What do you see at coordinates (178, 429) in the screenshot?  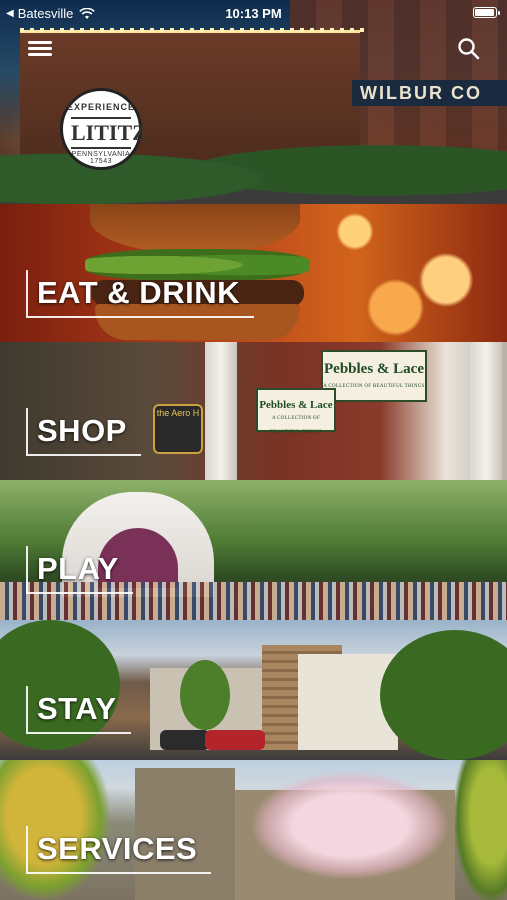 I see `hanging-shop-sign: the Aero H` at bounding box center [178, 429].